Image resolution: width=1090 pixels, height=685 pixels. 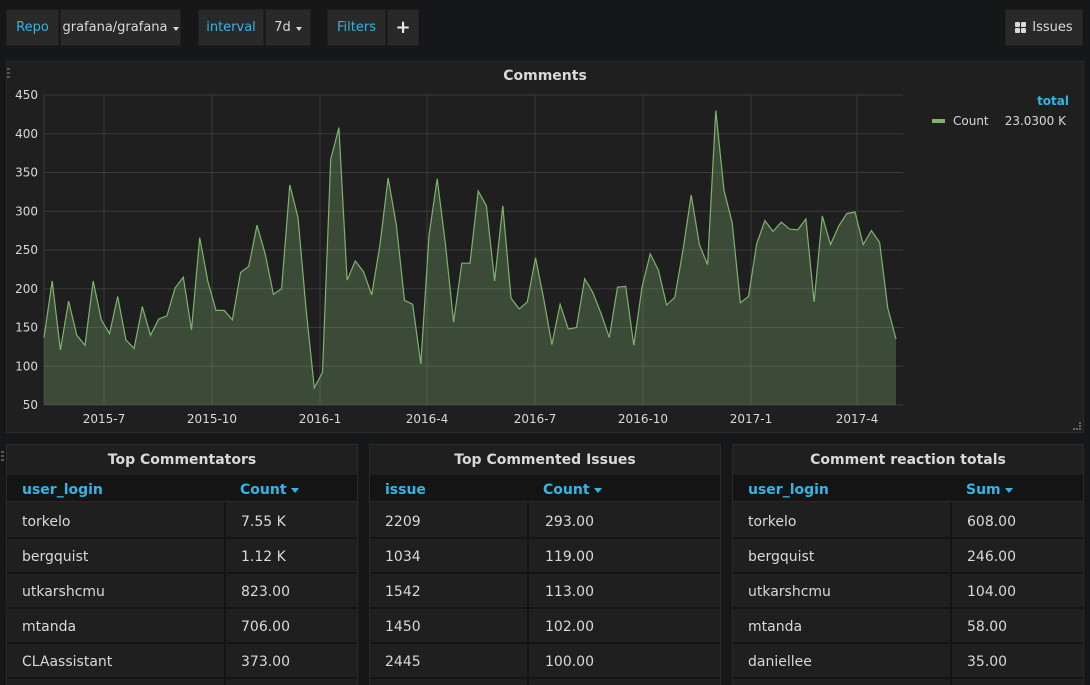 I want to click on table-cell-key: 2209, so click(x=403, y=522).